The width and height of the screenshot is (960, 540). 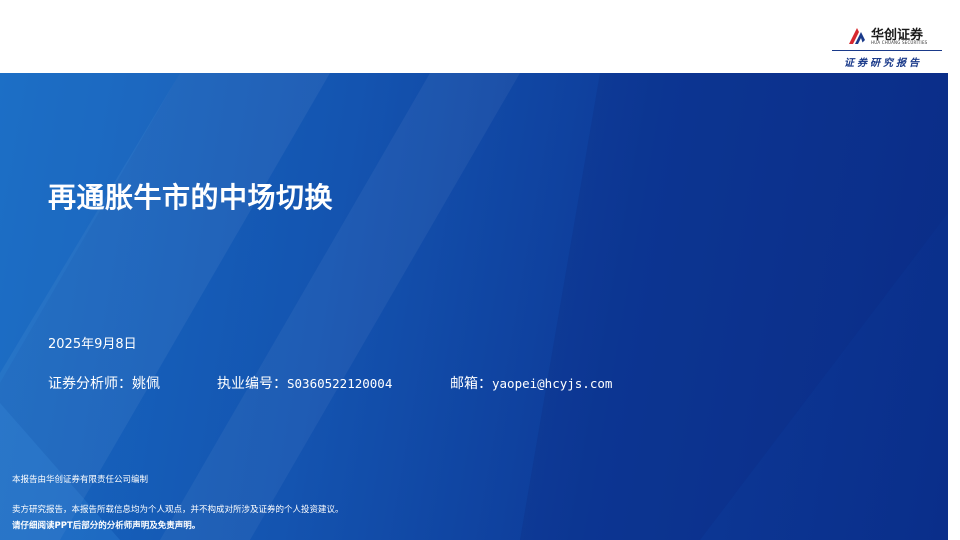 I want to click on company-logo: 华创证券 HUA CHUANG SECURITIES, so click(x=892, y=36).